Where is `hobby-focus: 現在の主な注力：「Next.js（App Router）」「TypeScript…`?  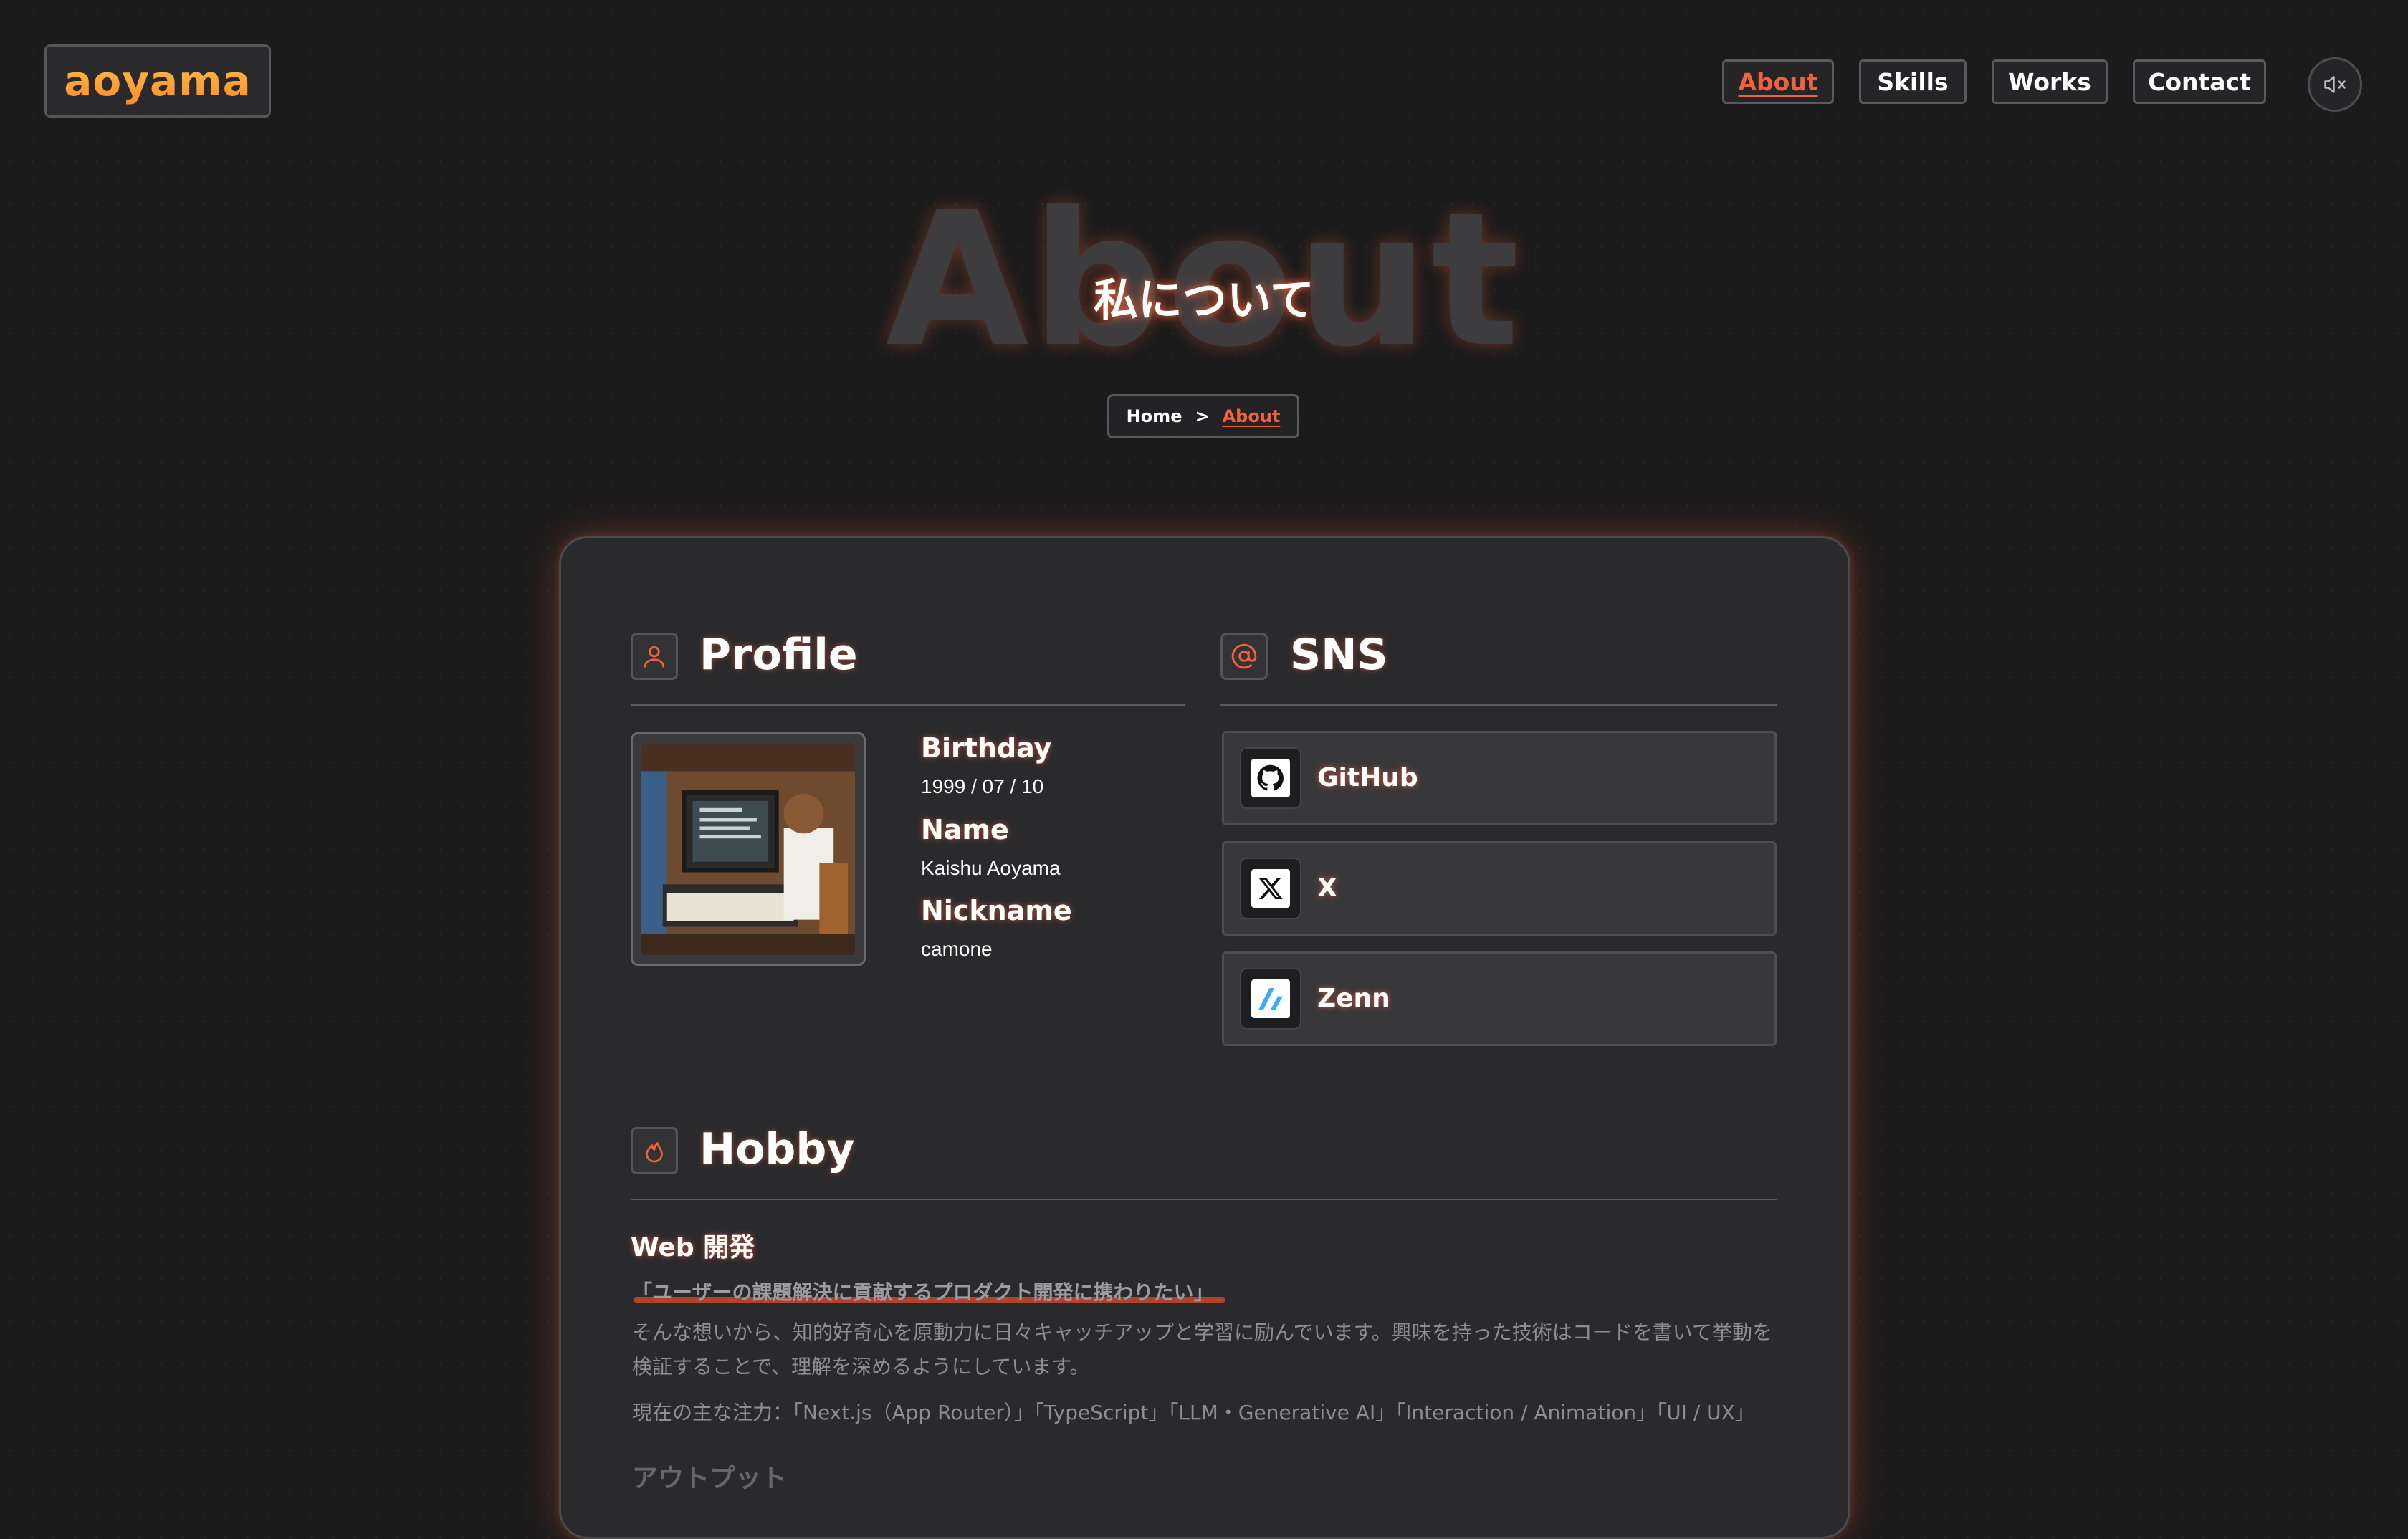
hobby-focus: 現在の主な注力：「Next.js（App Router）」「TypeScript… is located at coordinates (1194, 1412).